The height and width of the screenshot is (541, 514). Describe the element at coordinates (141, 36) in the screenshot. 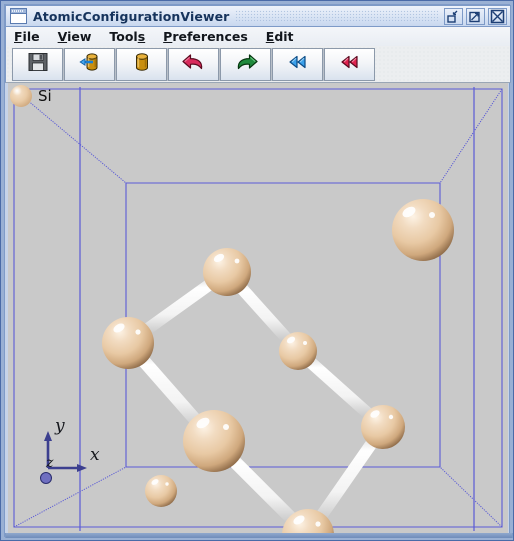

I see `menu-tools-mnemonic: s` at that location.